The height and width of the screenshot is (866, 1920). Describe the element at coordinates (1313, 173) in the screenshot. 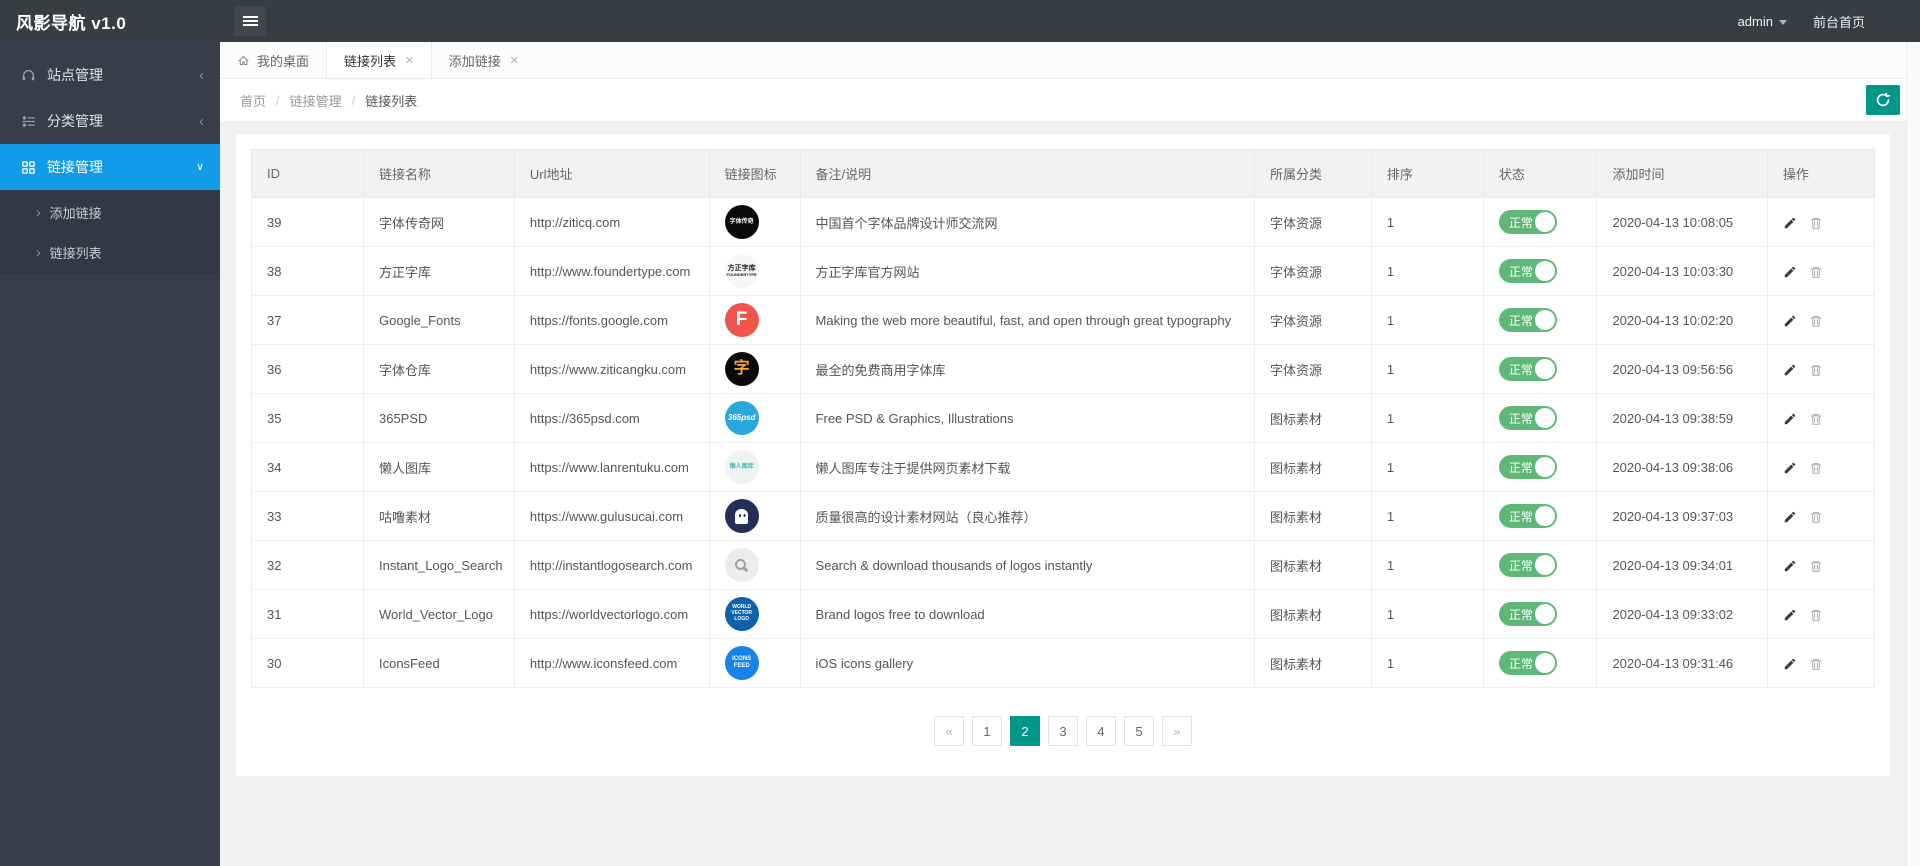

I see `column-header: 所属分类` at that location.